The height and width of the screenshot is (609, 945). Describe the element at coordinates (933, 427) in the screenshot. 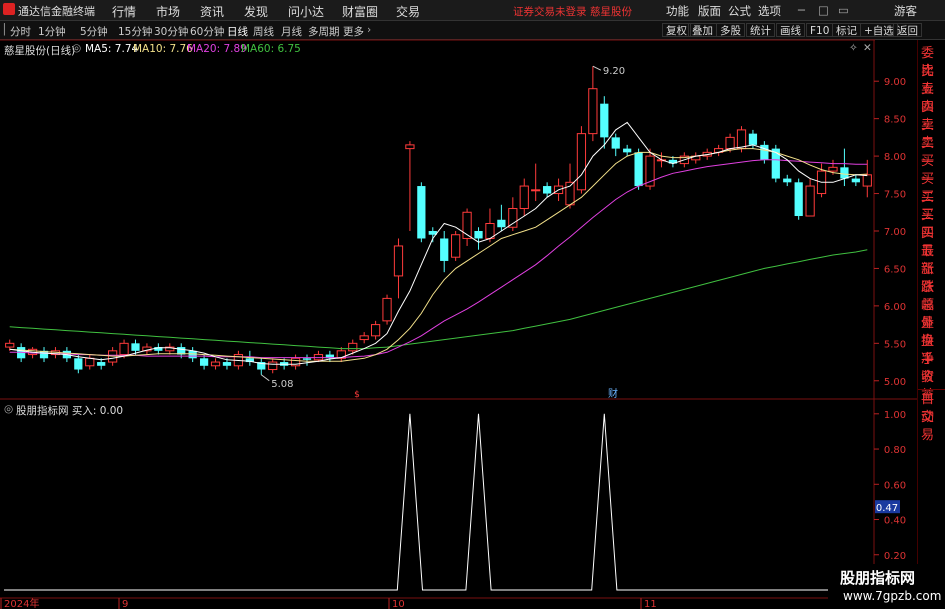

I see `sidebar-item-20: 交易` at that location.